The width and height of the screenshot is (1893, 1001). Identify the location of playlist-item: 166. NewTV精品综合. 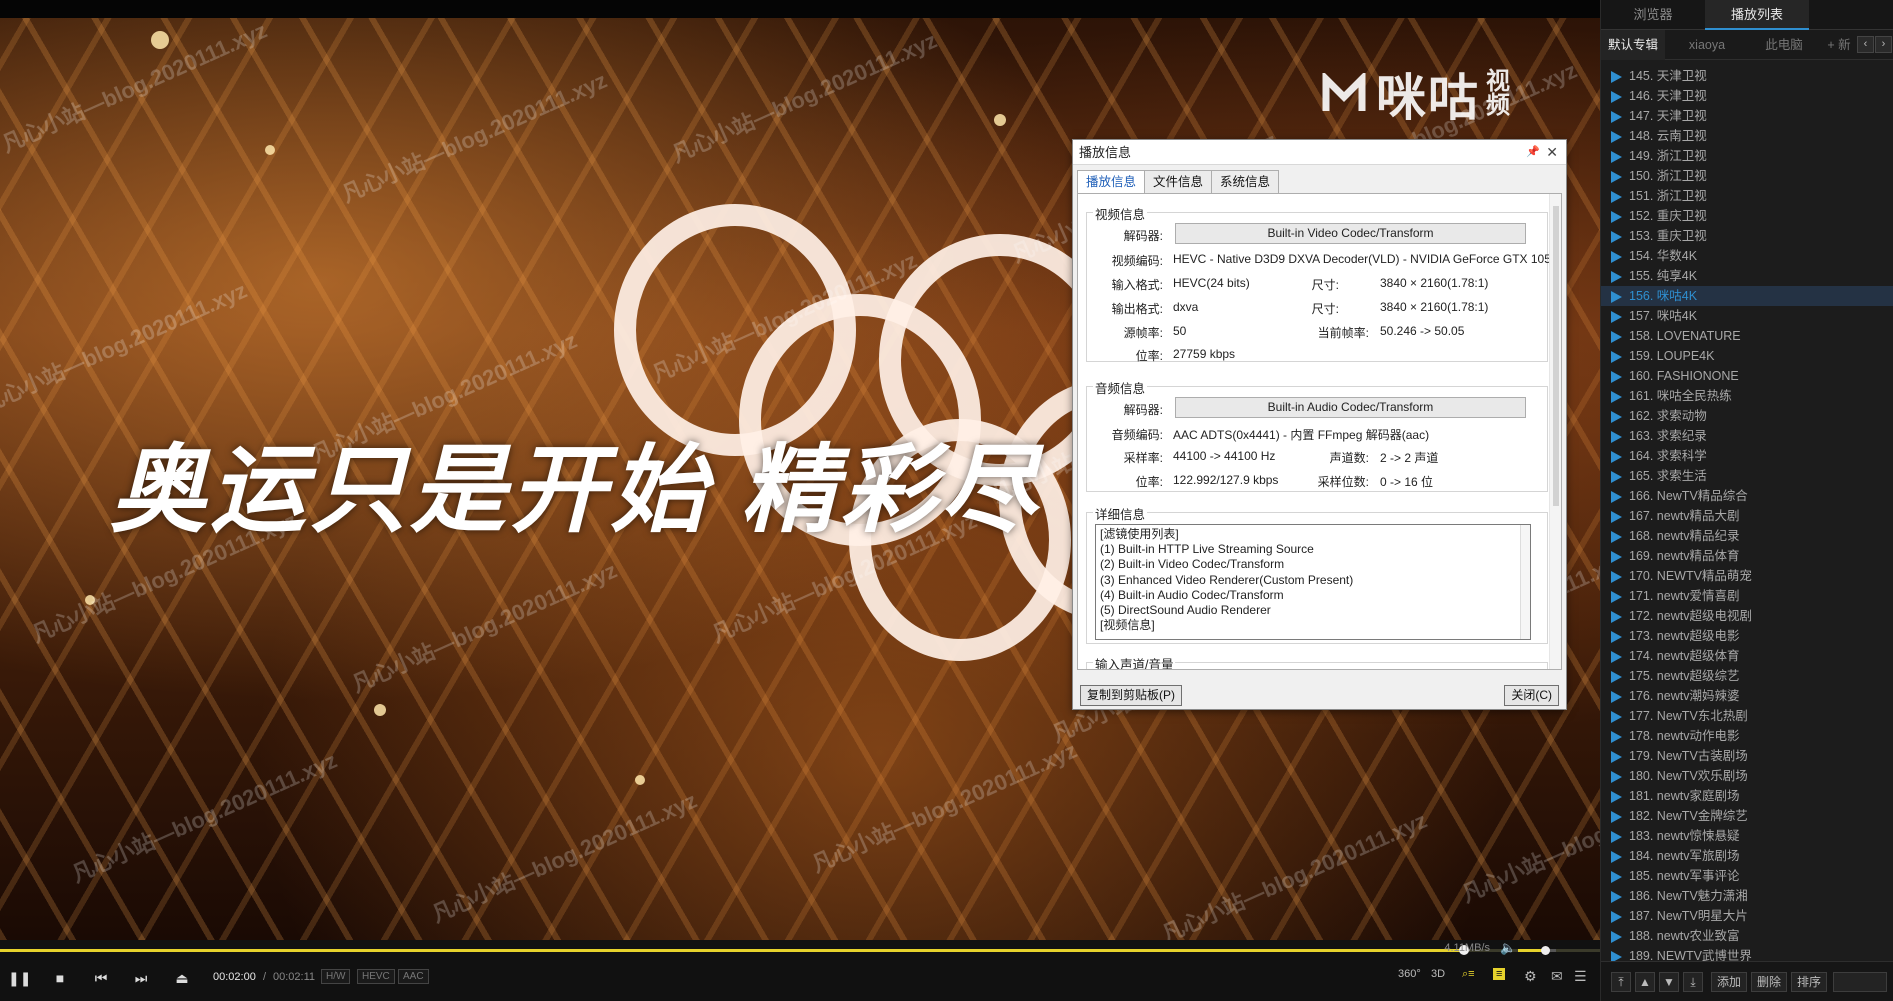
(1747, 496).